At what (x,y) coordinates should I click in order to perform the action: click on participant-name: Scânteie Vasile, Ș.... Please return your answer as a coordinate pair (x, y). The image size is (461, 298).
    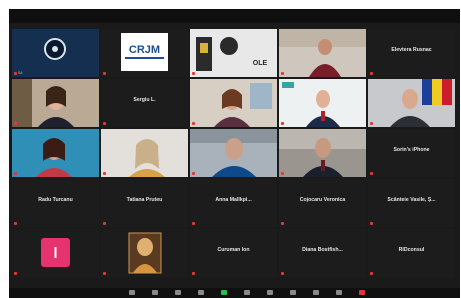
    Looking at the image, I should click on (411, 200).